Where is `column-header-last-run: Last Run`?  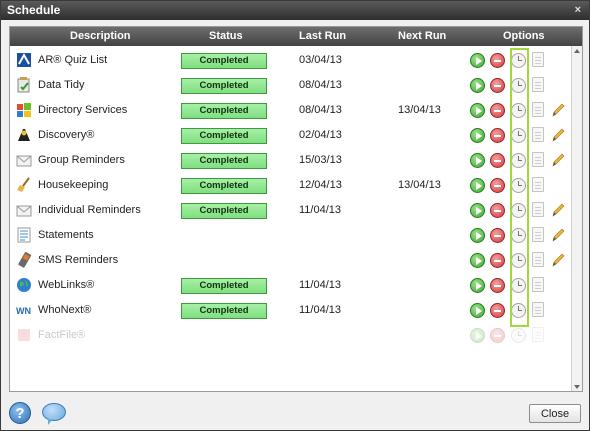
column-header-last-run: Last Run is located at coordinates (322, 36).